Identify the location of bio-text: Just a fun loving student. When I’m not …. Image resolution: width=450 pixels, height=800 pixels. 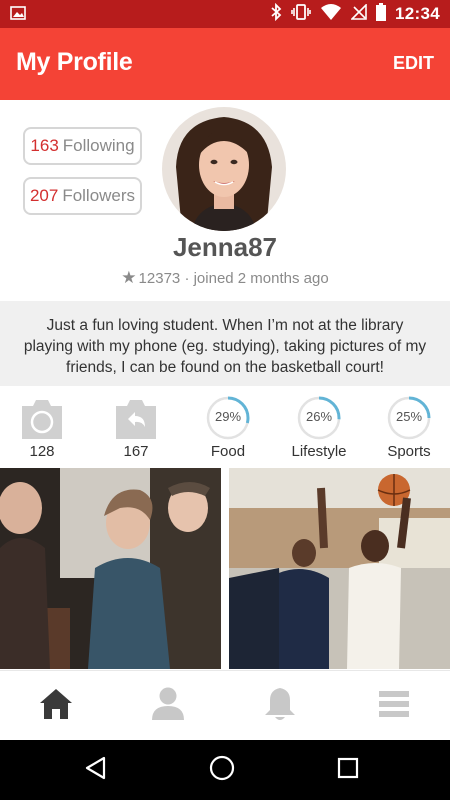
(225, 343).